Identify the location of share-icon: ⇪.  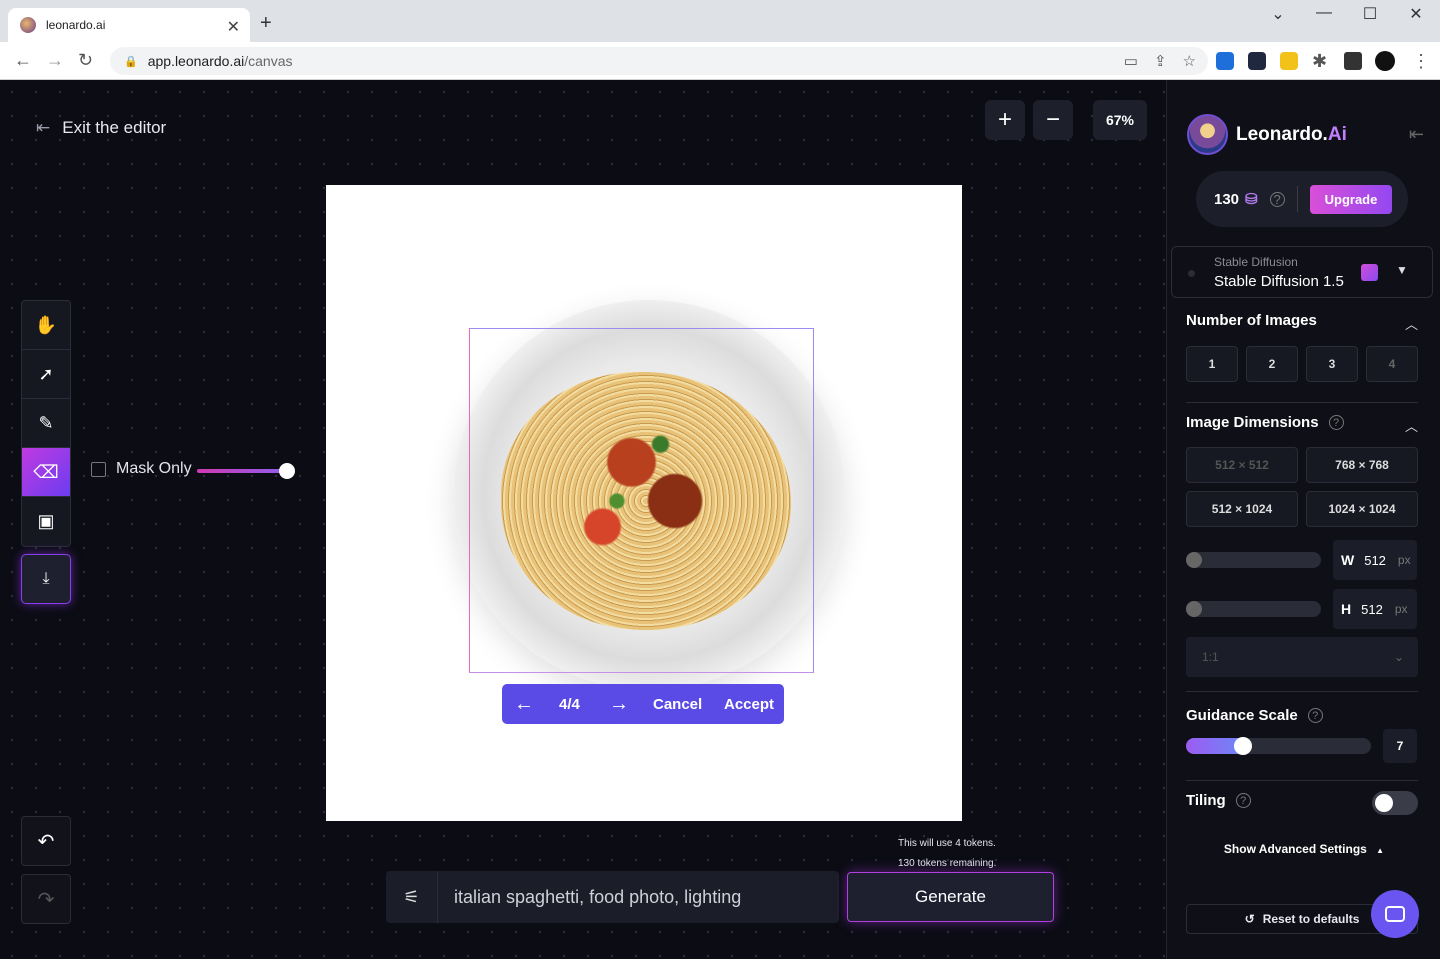
(1160, 61).